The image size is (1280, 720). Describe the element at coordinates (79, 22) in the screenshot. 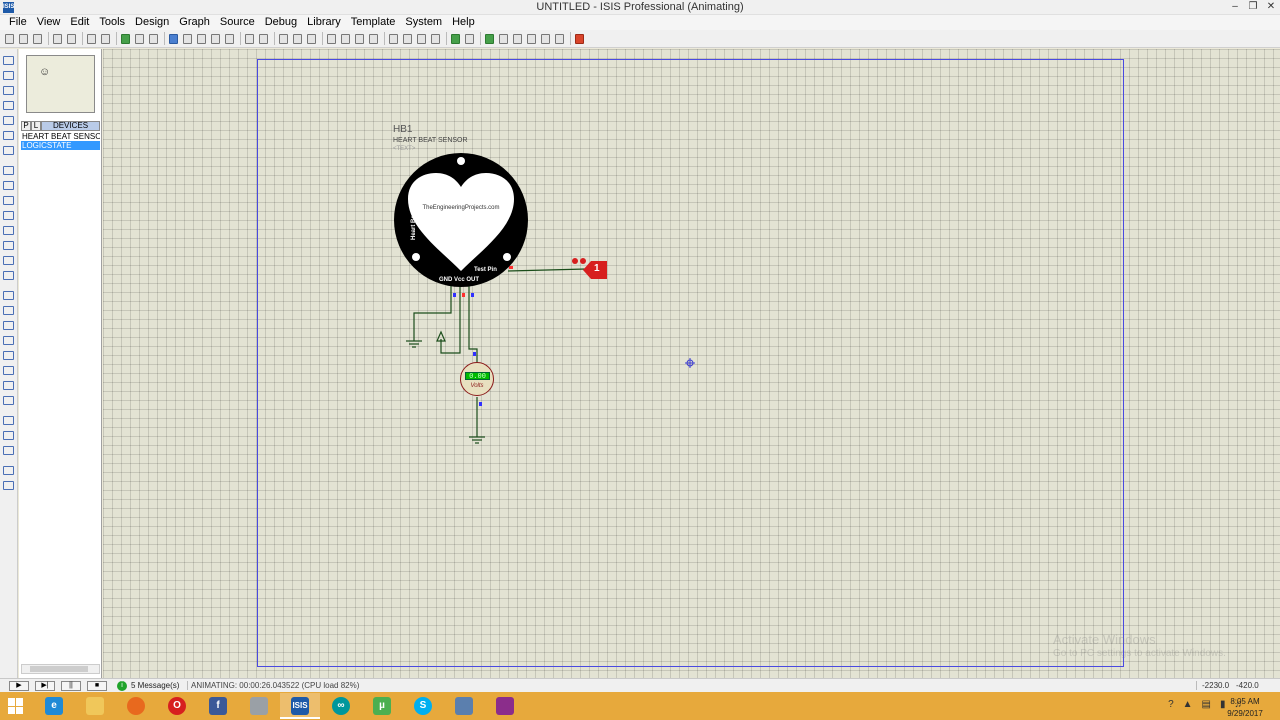

I see `menu-edit: Edit` at that location.